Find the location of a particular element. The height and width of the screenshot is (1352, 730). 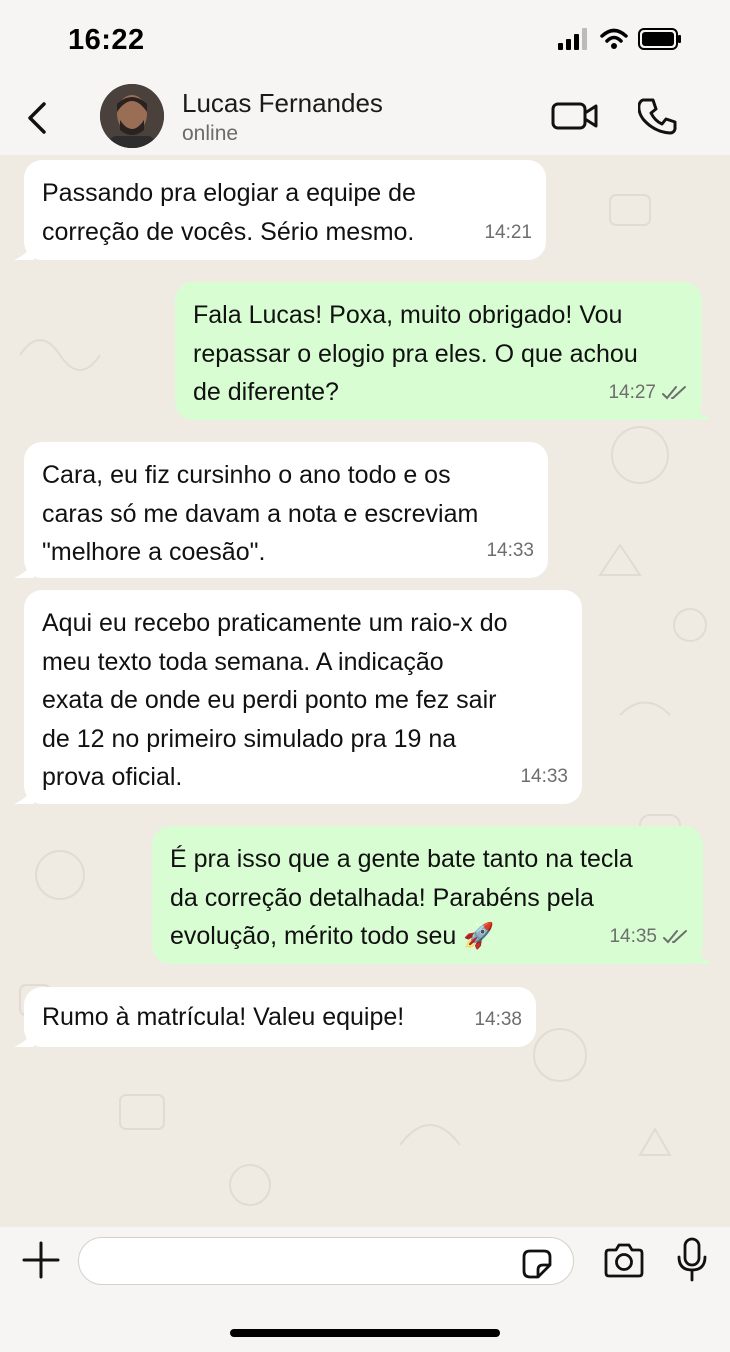

signal-icon is located at coordinates (572, 39).